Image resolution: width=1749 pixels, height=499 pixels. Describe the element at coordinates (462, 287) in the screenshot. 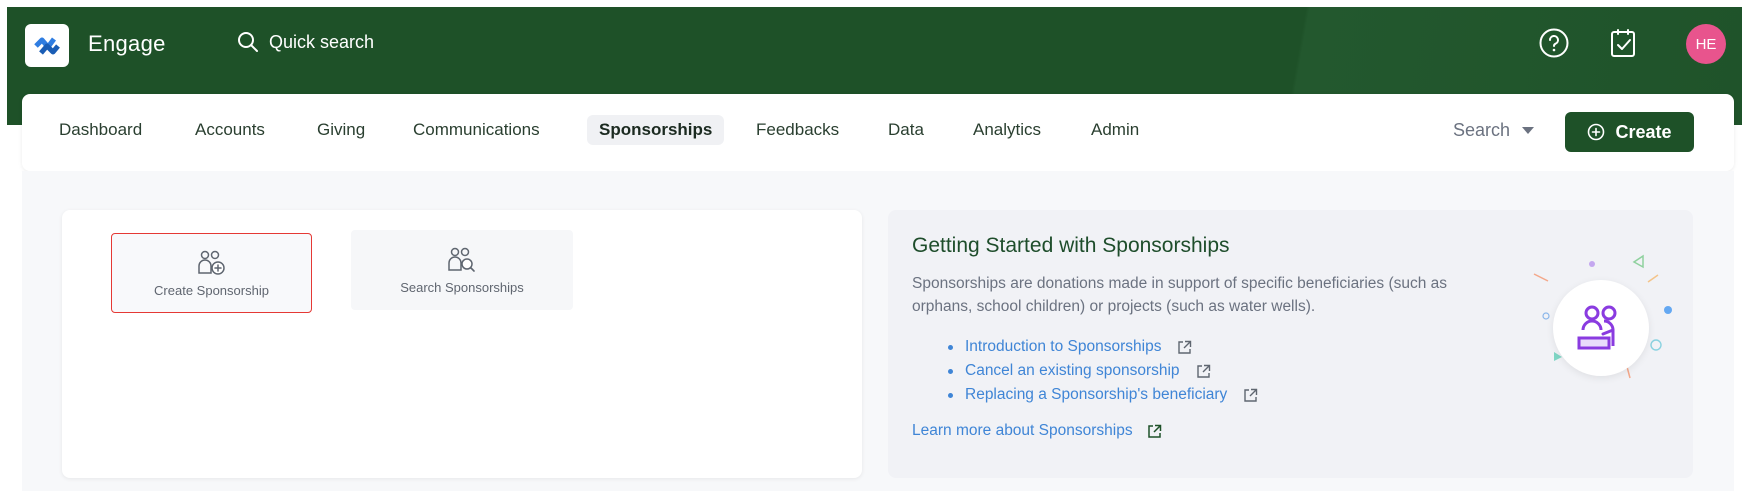

I see `tile-label: Search Sponsorships` at that location.